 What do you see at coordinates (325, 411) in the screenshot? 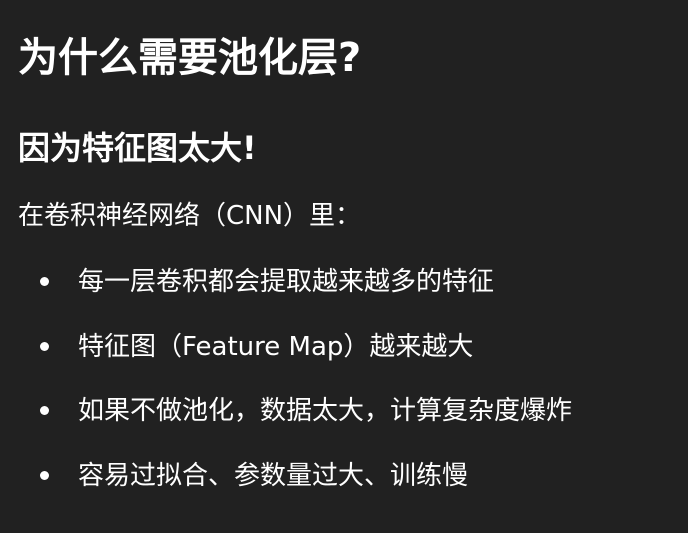
I see `bullet-text-3: 如果不做池化，数据太大，计算复杂度爆炸` at bounding box center [325, 411].